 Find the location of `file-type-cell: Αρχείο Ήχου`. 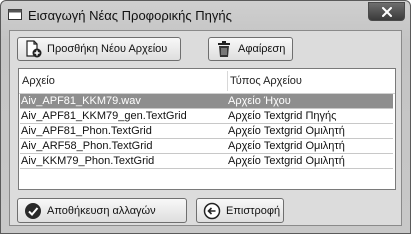

file-type-cell: Αρχείο Ήχου is located at coordinates (259, 101).